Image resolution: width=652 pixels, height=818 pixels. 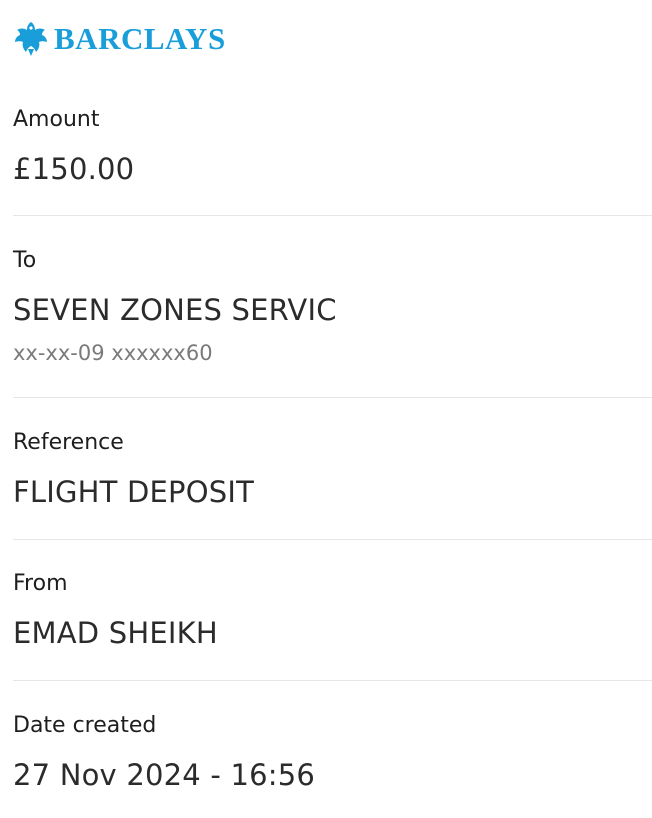 I want to click on date-created-label: Date created, so click(x=85, y=725).